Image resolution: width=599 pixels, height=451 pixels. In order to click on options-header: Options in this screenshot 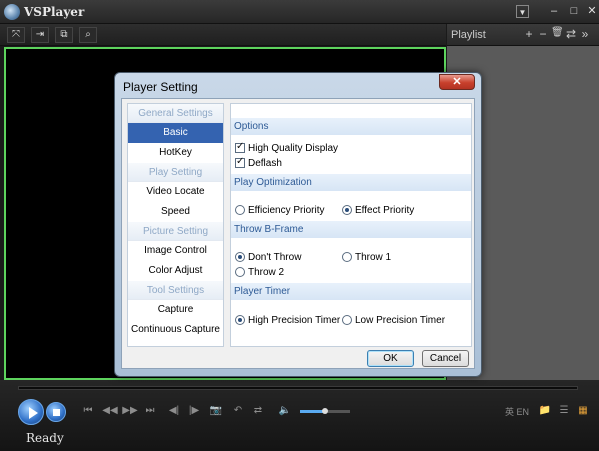, I will do `click(351, 126)`.